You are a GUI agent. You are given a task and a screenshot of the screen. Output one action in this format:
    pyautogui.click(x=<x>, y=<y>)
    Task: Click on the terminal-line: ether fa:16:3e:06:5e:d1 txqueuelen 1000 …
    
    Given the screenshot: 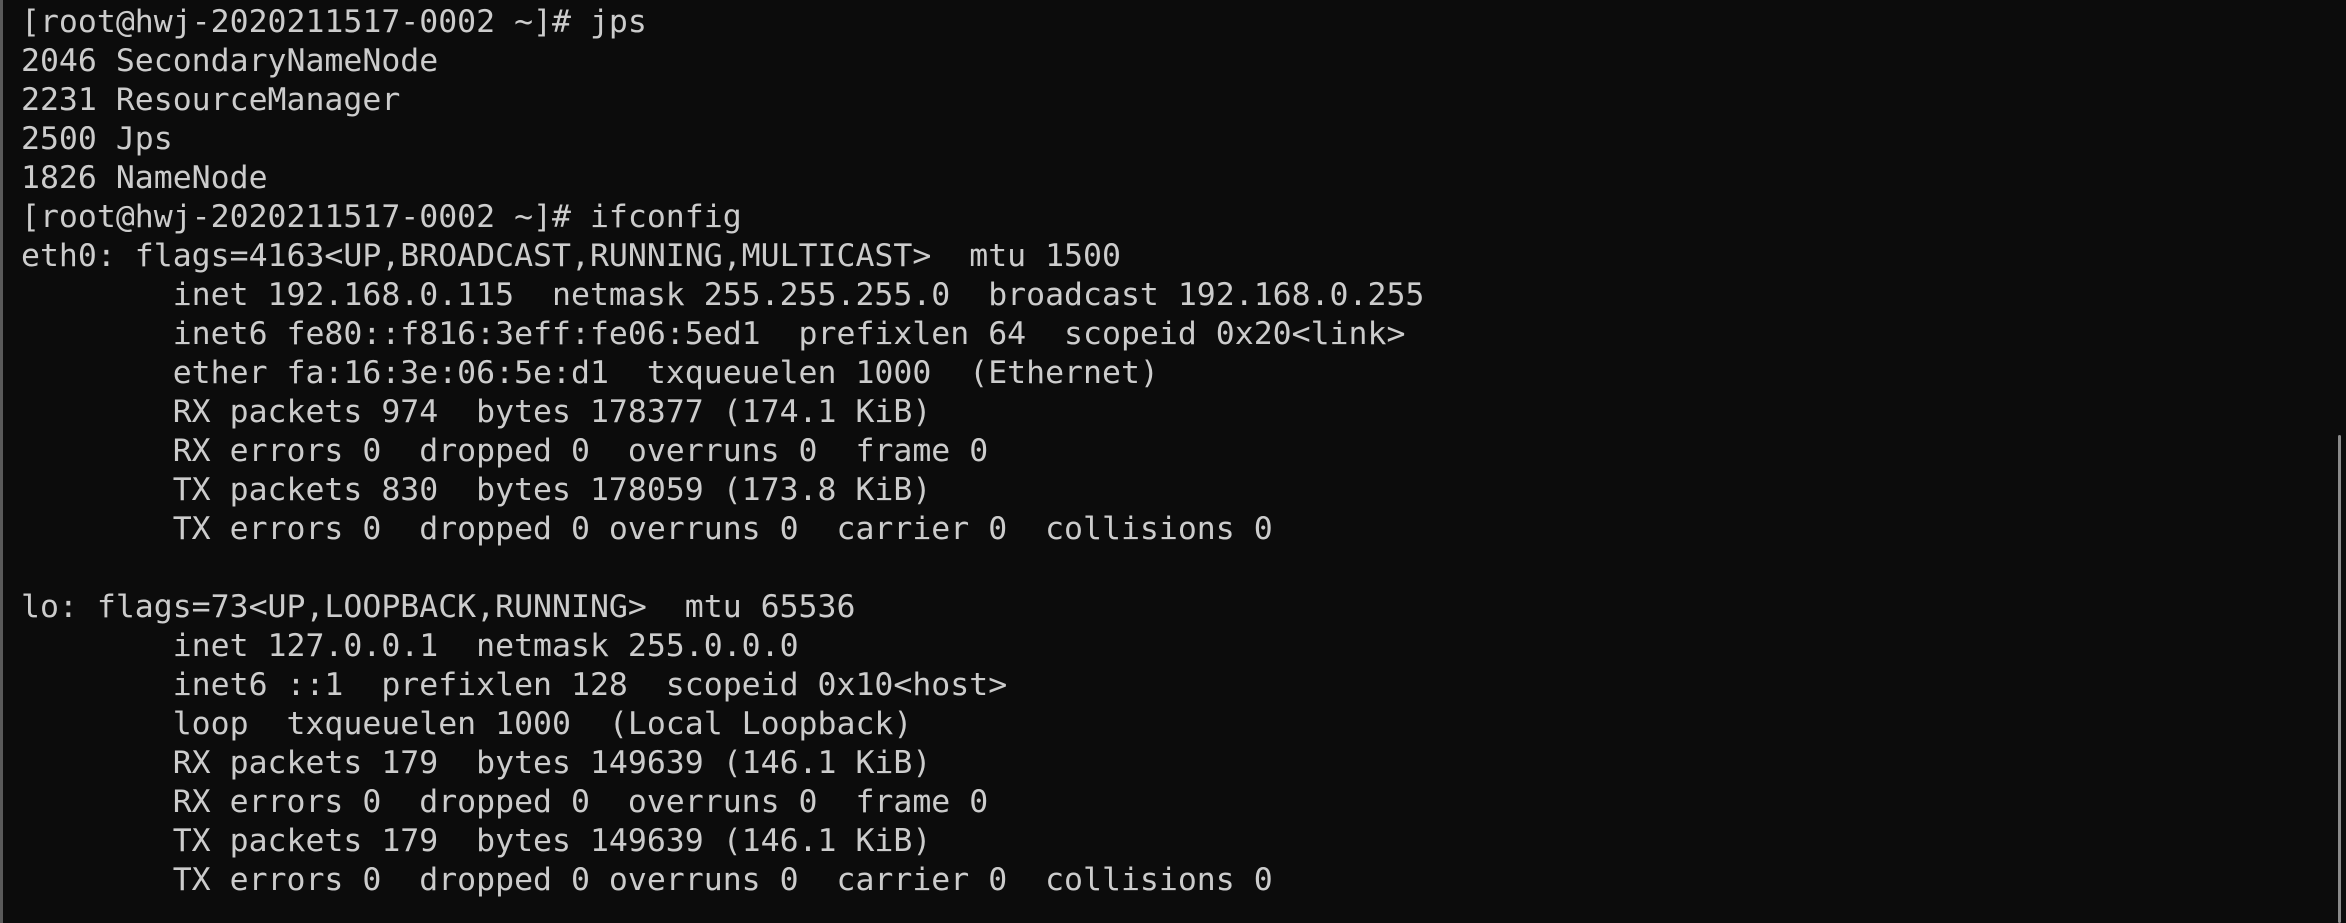 What is the action you would take?
    pyautogui.click(x=590, y=373)
    